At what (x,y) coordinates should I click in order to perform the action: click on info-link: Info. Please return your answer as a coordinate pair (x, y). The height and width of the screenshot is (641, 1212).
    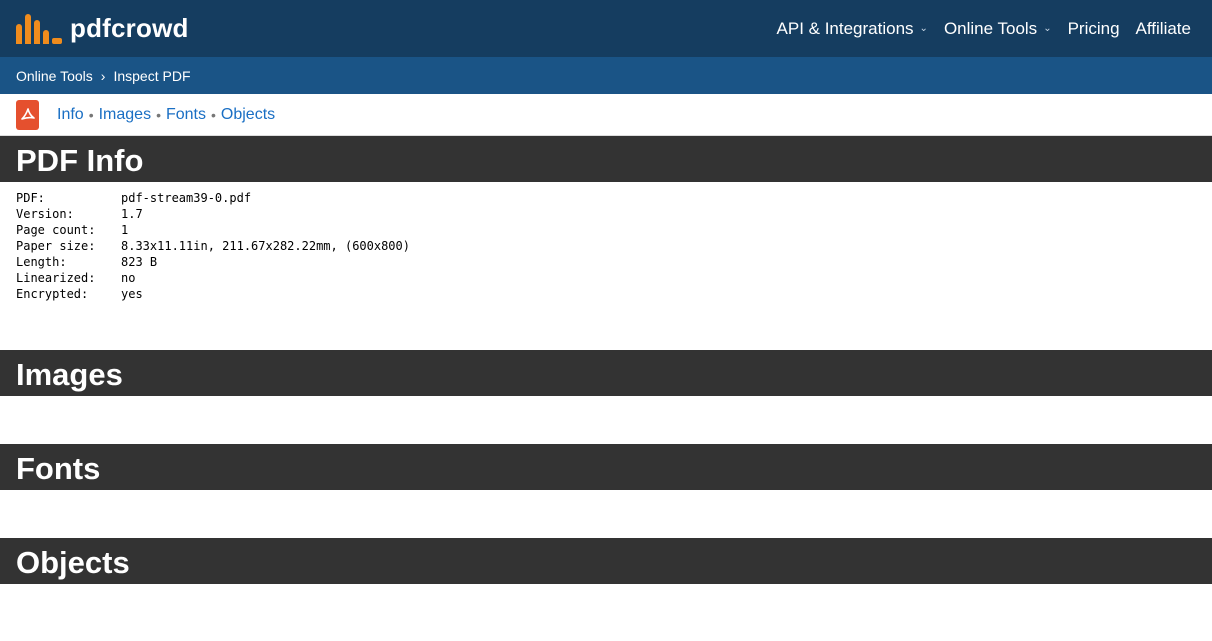
    Looking at the image, I should click on (70, 115).